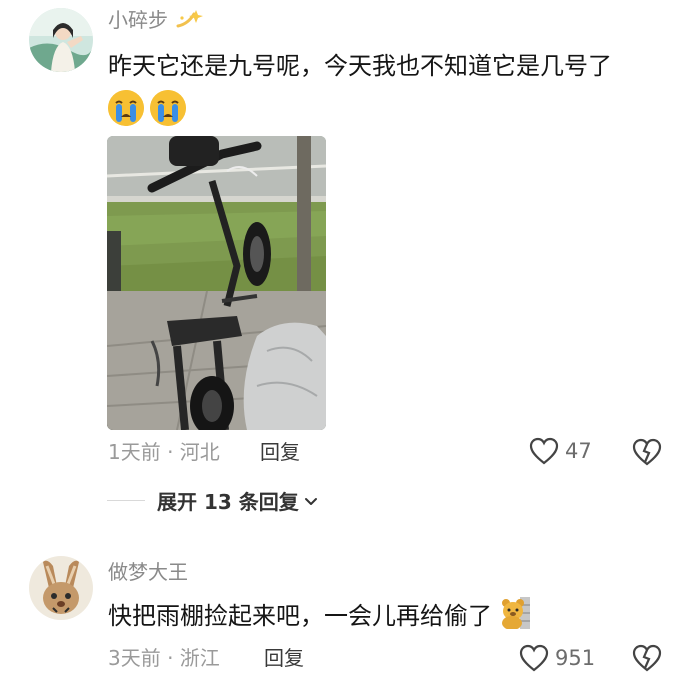 This screenshot has width=690, height=673. Describe the element at coordinates (228, 502) in the screenshot. I see `expand-replies-label: 展开 13 条回复` at that location.